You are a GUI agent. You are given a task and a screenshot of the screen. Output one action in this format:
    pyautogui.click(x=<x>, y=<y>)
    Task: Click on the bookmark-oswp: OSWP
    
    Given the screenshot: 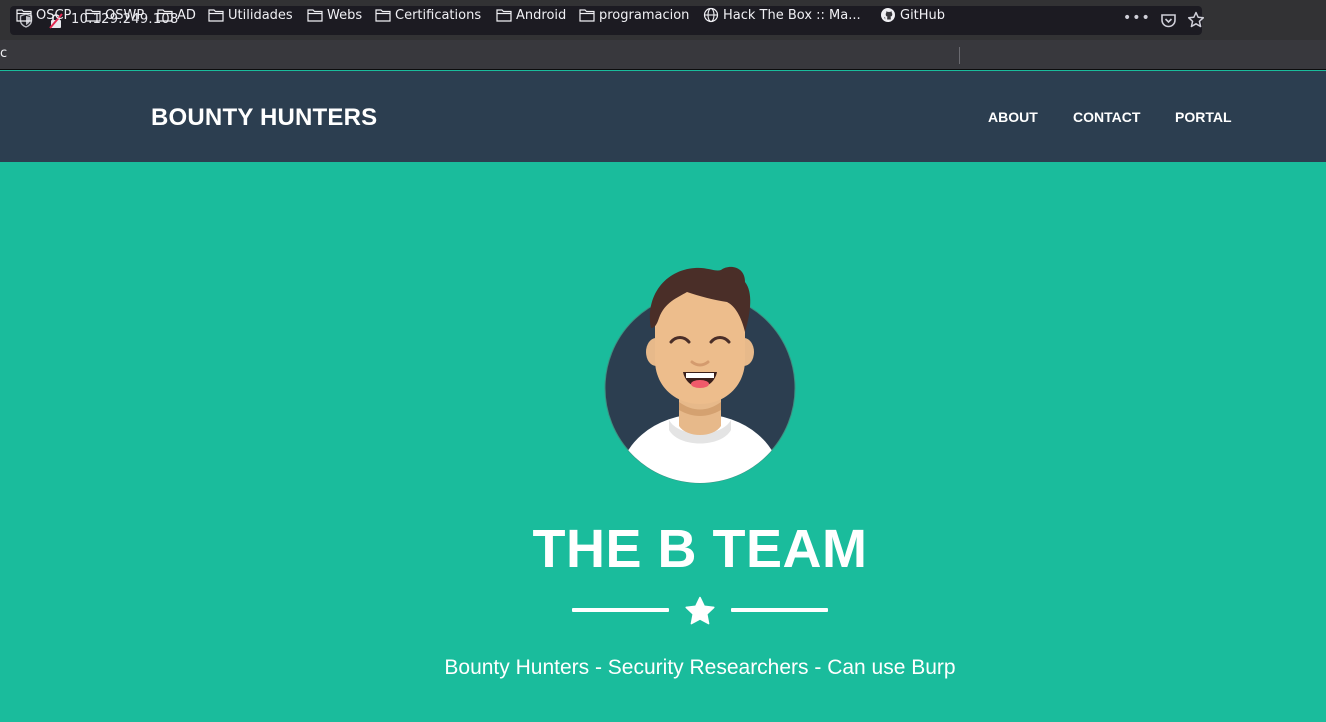 What is the action you would take?
    pyautogui.click(x=114, y=15)
    